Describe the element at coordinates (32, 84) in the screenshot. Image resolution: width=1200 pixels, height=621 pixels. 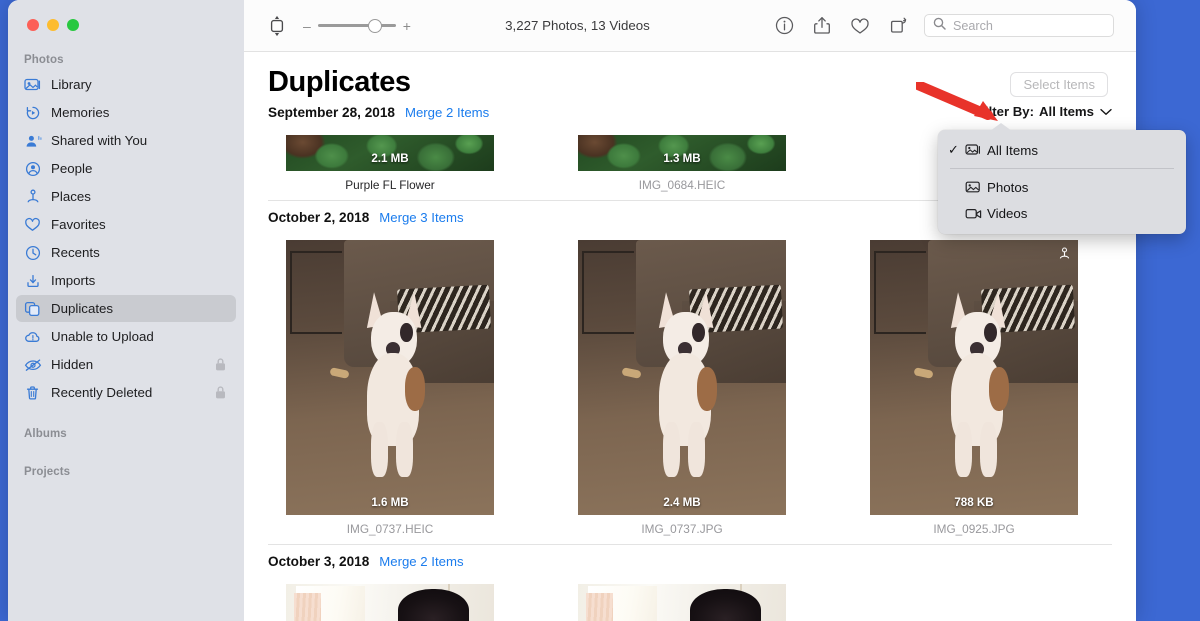
I see `library-icon` at that location.